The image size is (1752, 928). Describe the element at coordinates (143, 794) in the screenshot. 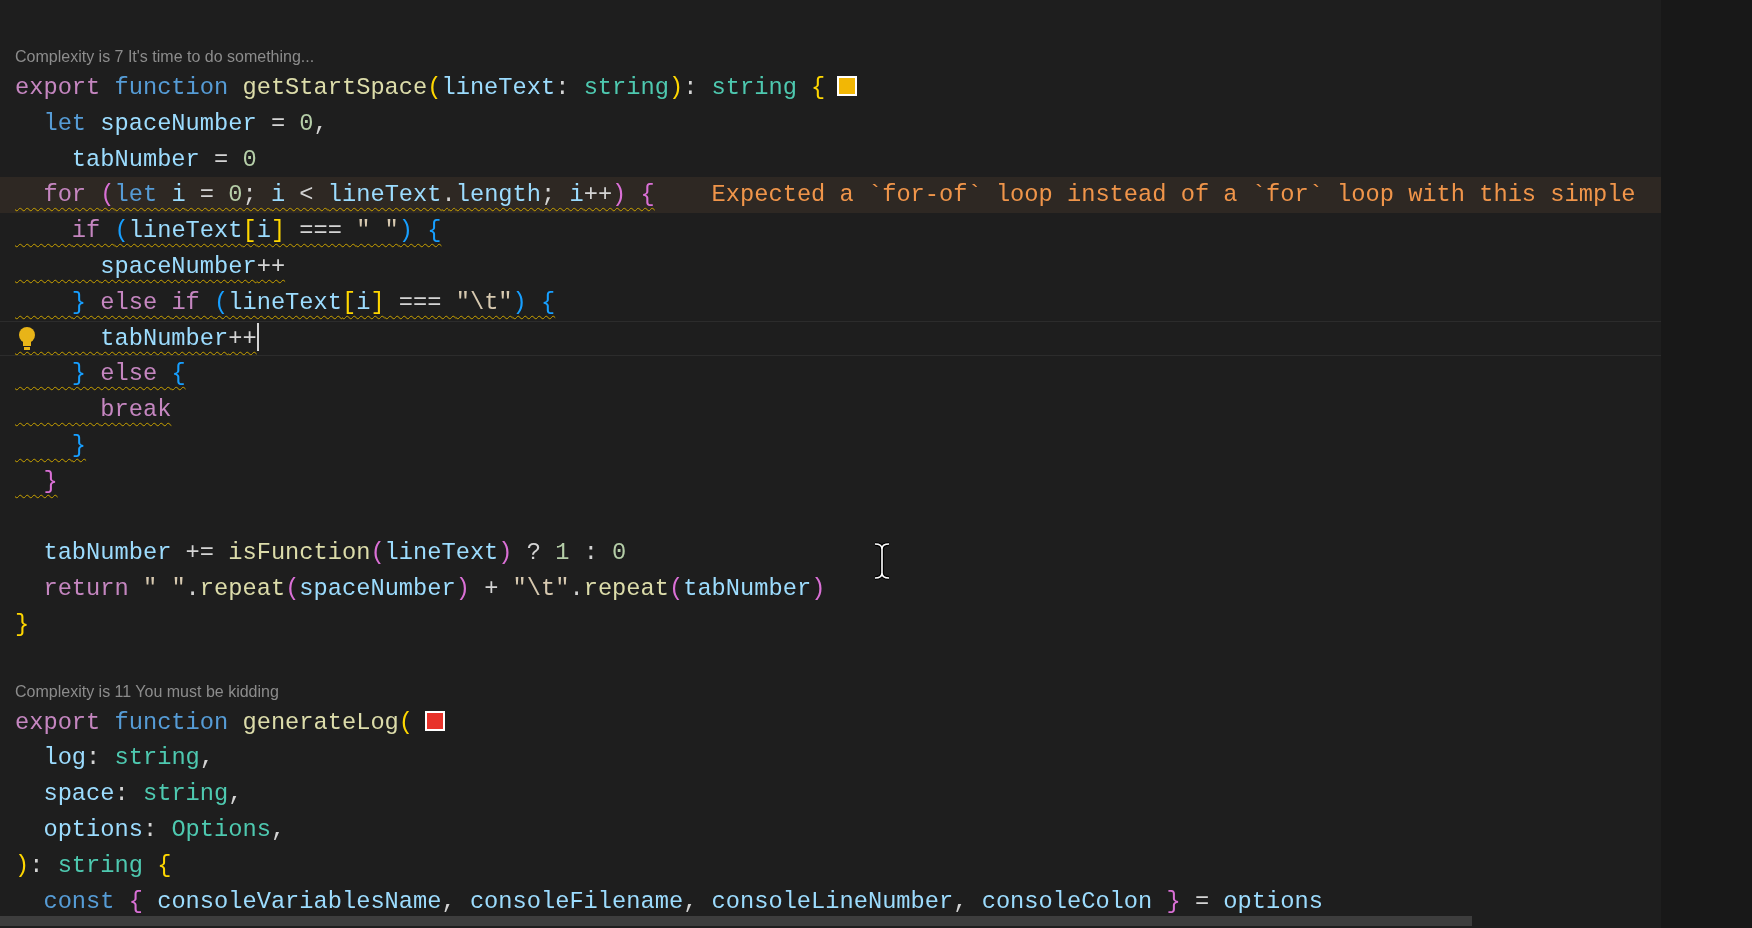

I see `code-line: space: string,` at that location.